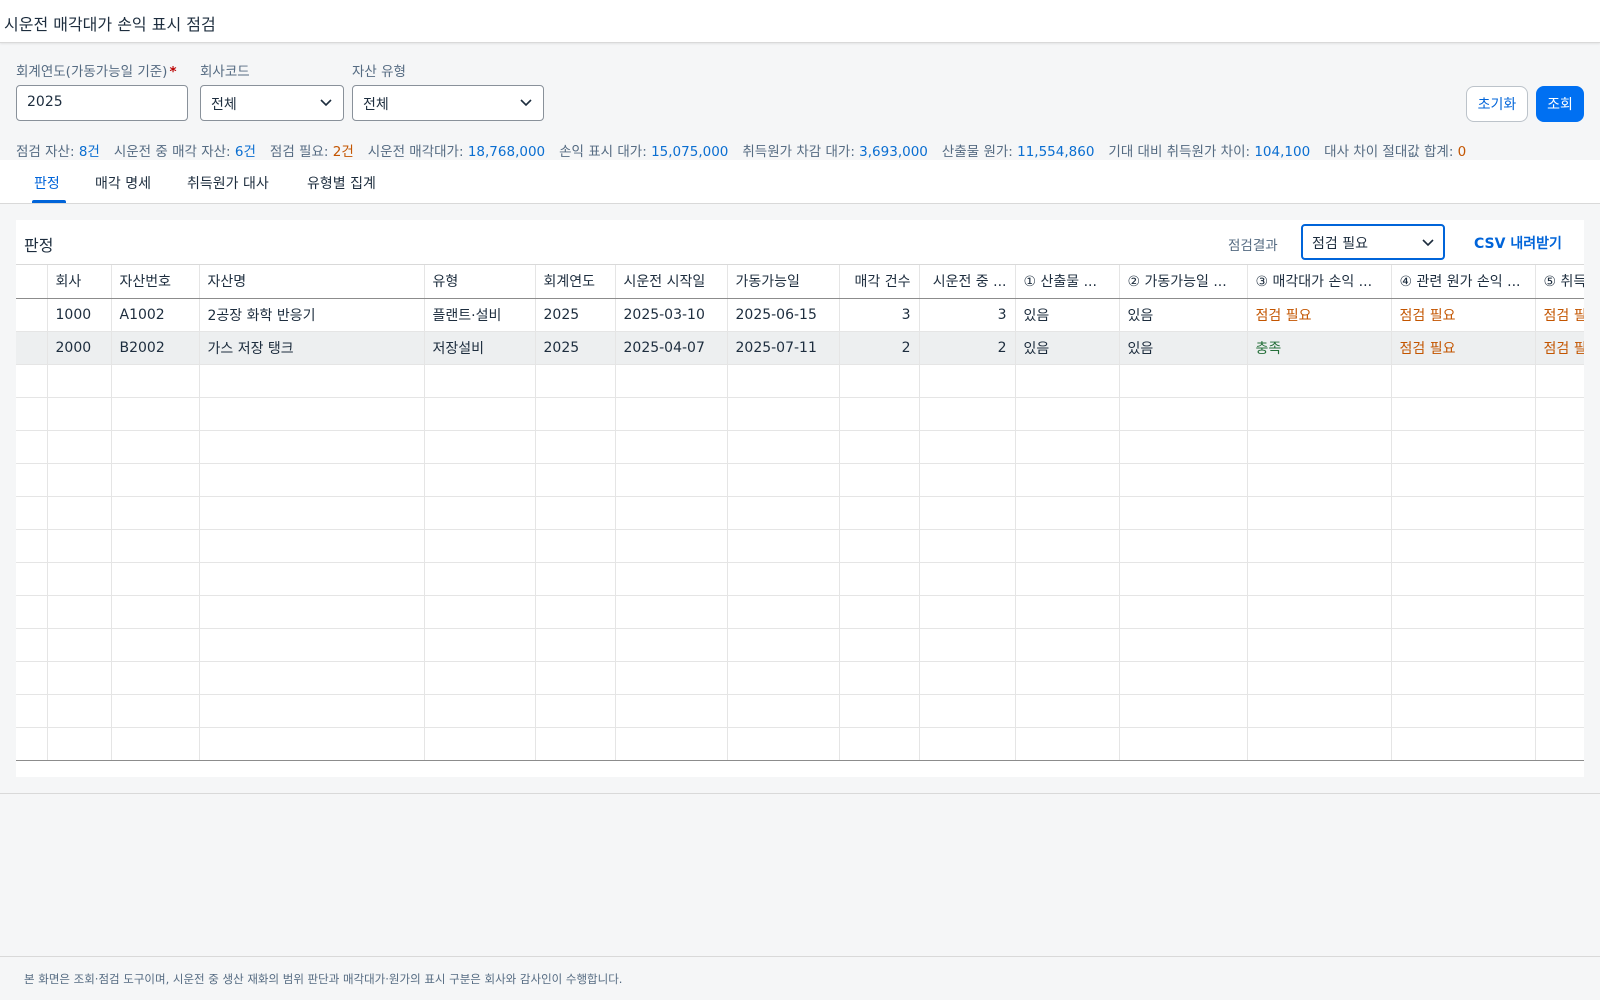 This screenshot has width=1600, height=1000. Describe the element at coordinates (173, 72) in the screenshot. I see `required-mark: *` at that location.